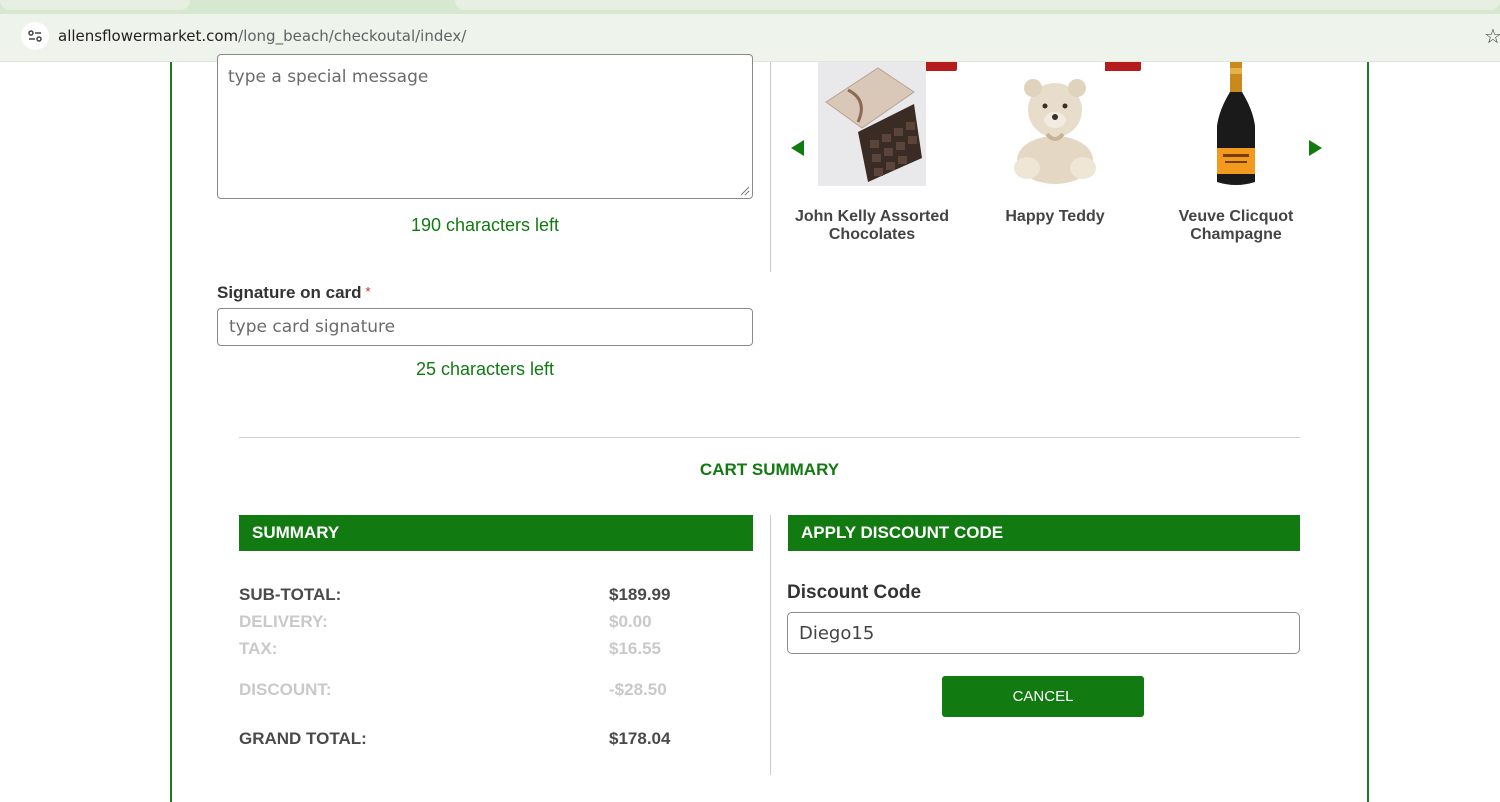 Image resolution: width=1500 pixels, height=802 pixels. What do you see at coordinates (872, 226) in the screenshot?
I see `addon-name: John Kelly Assorted Chocolates` at bounding box center [872, 226].